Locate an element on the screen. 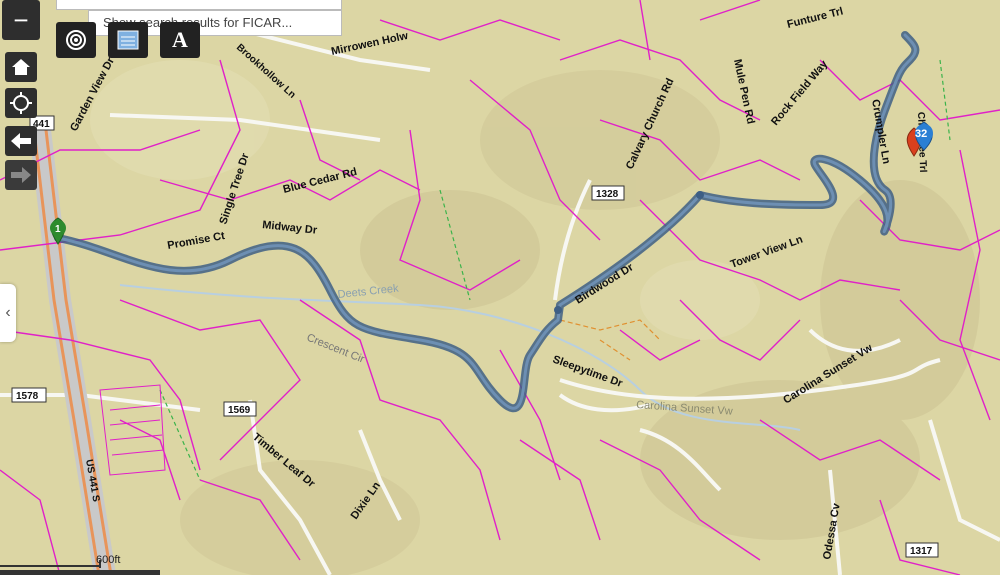  arrow-right-icon is located at coordinates (21, 175).